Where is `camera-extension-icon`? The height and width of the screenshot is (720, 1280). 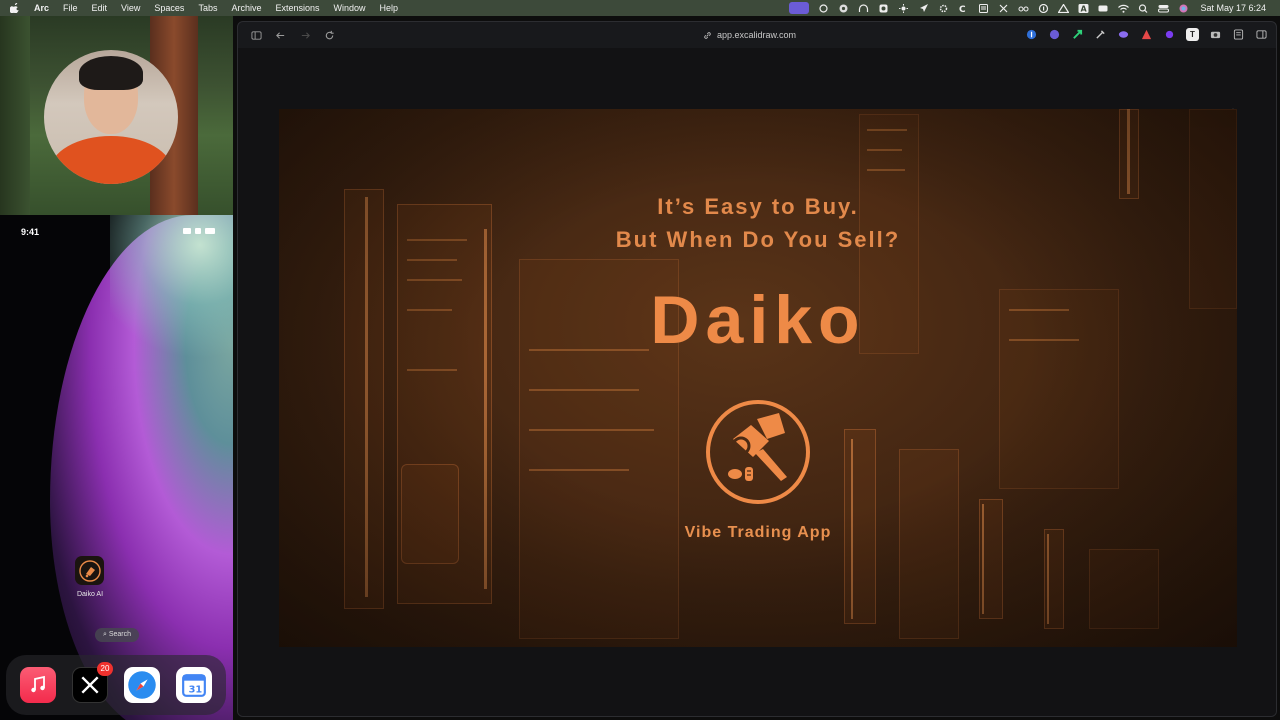
camera-extension-icon is located at coordinates (1215, 34).